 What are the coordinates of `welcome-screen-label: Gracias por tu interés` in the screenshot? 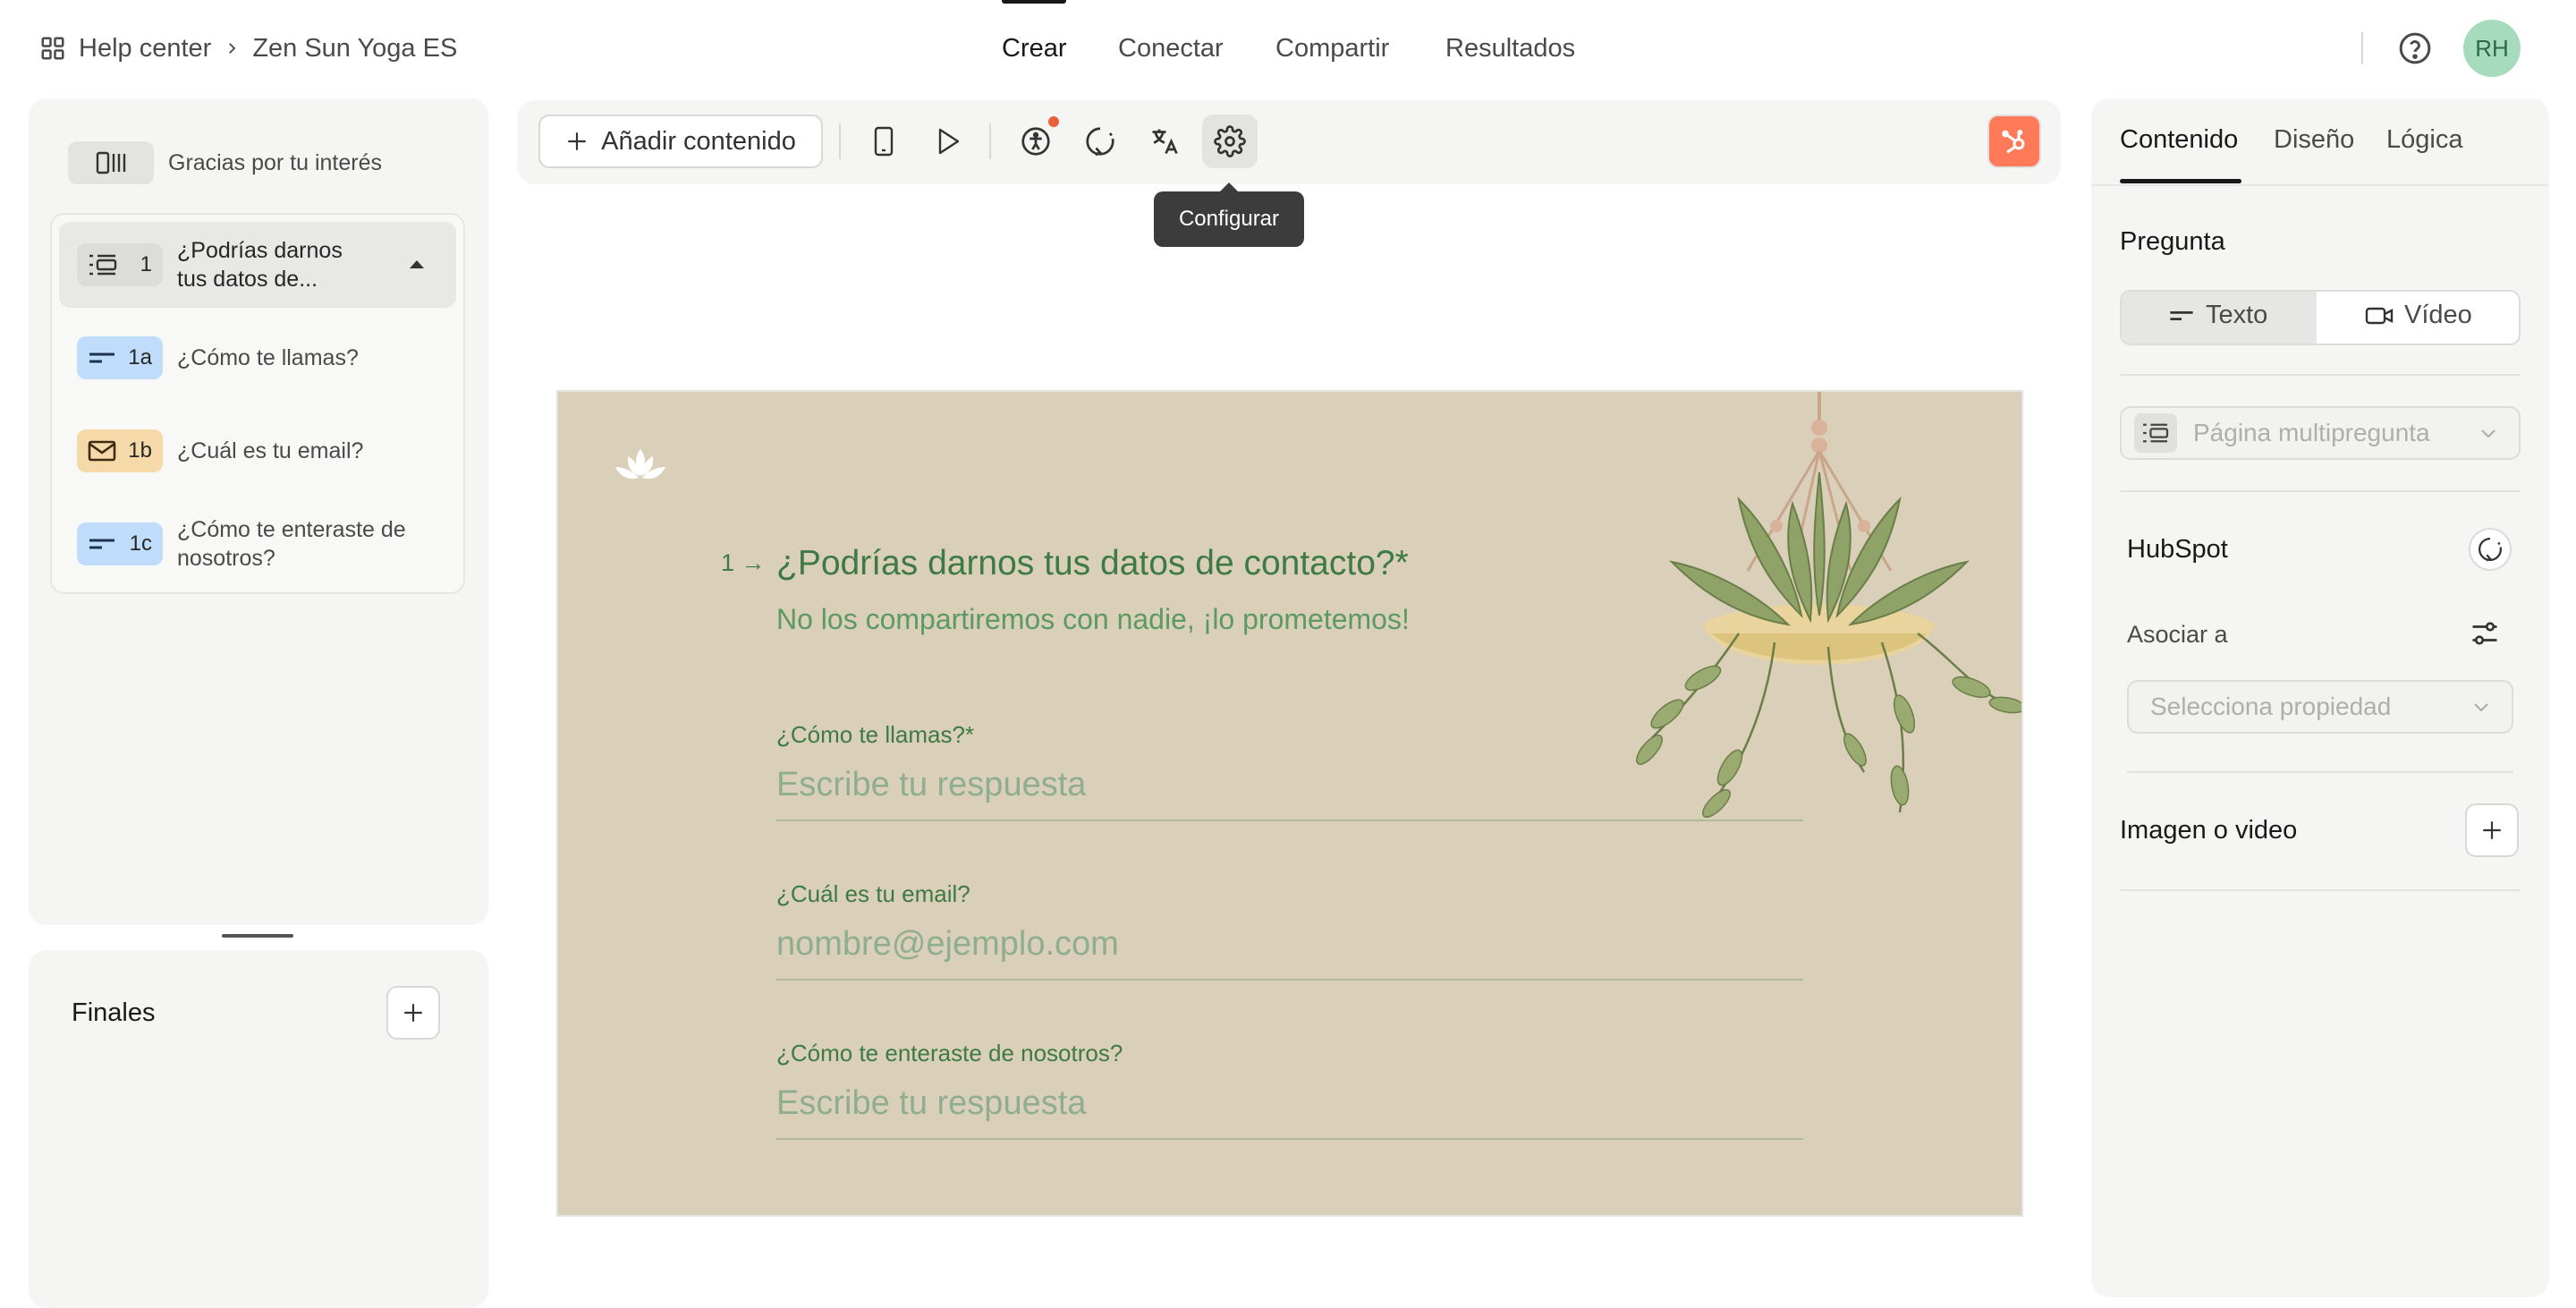 It's located at (275, 163).